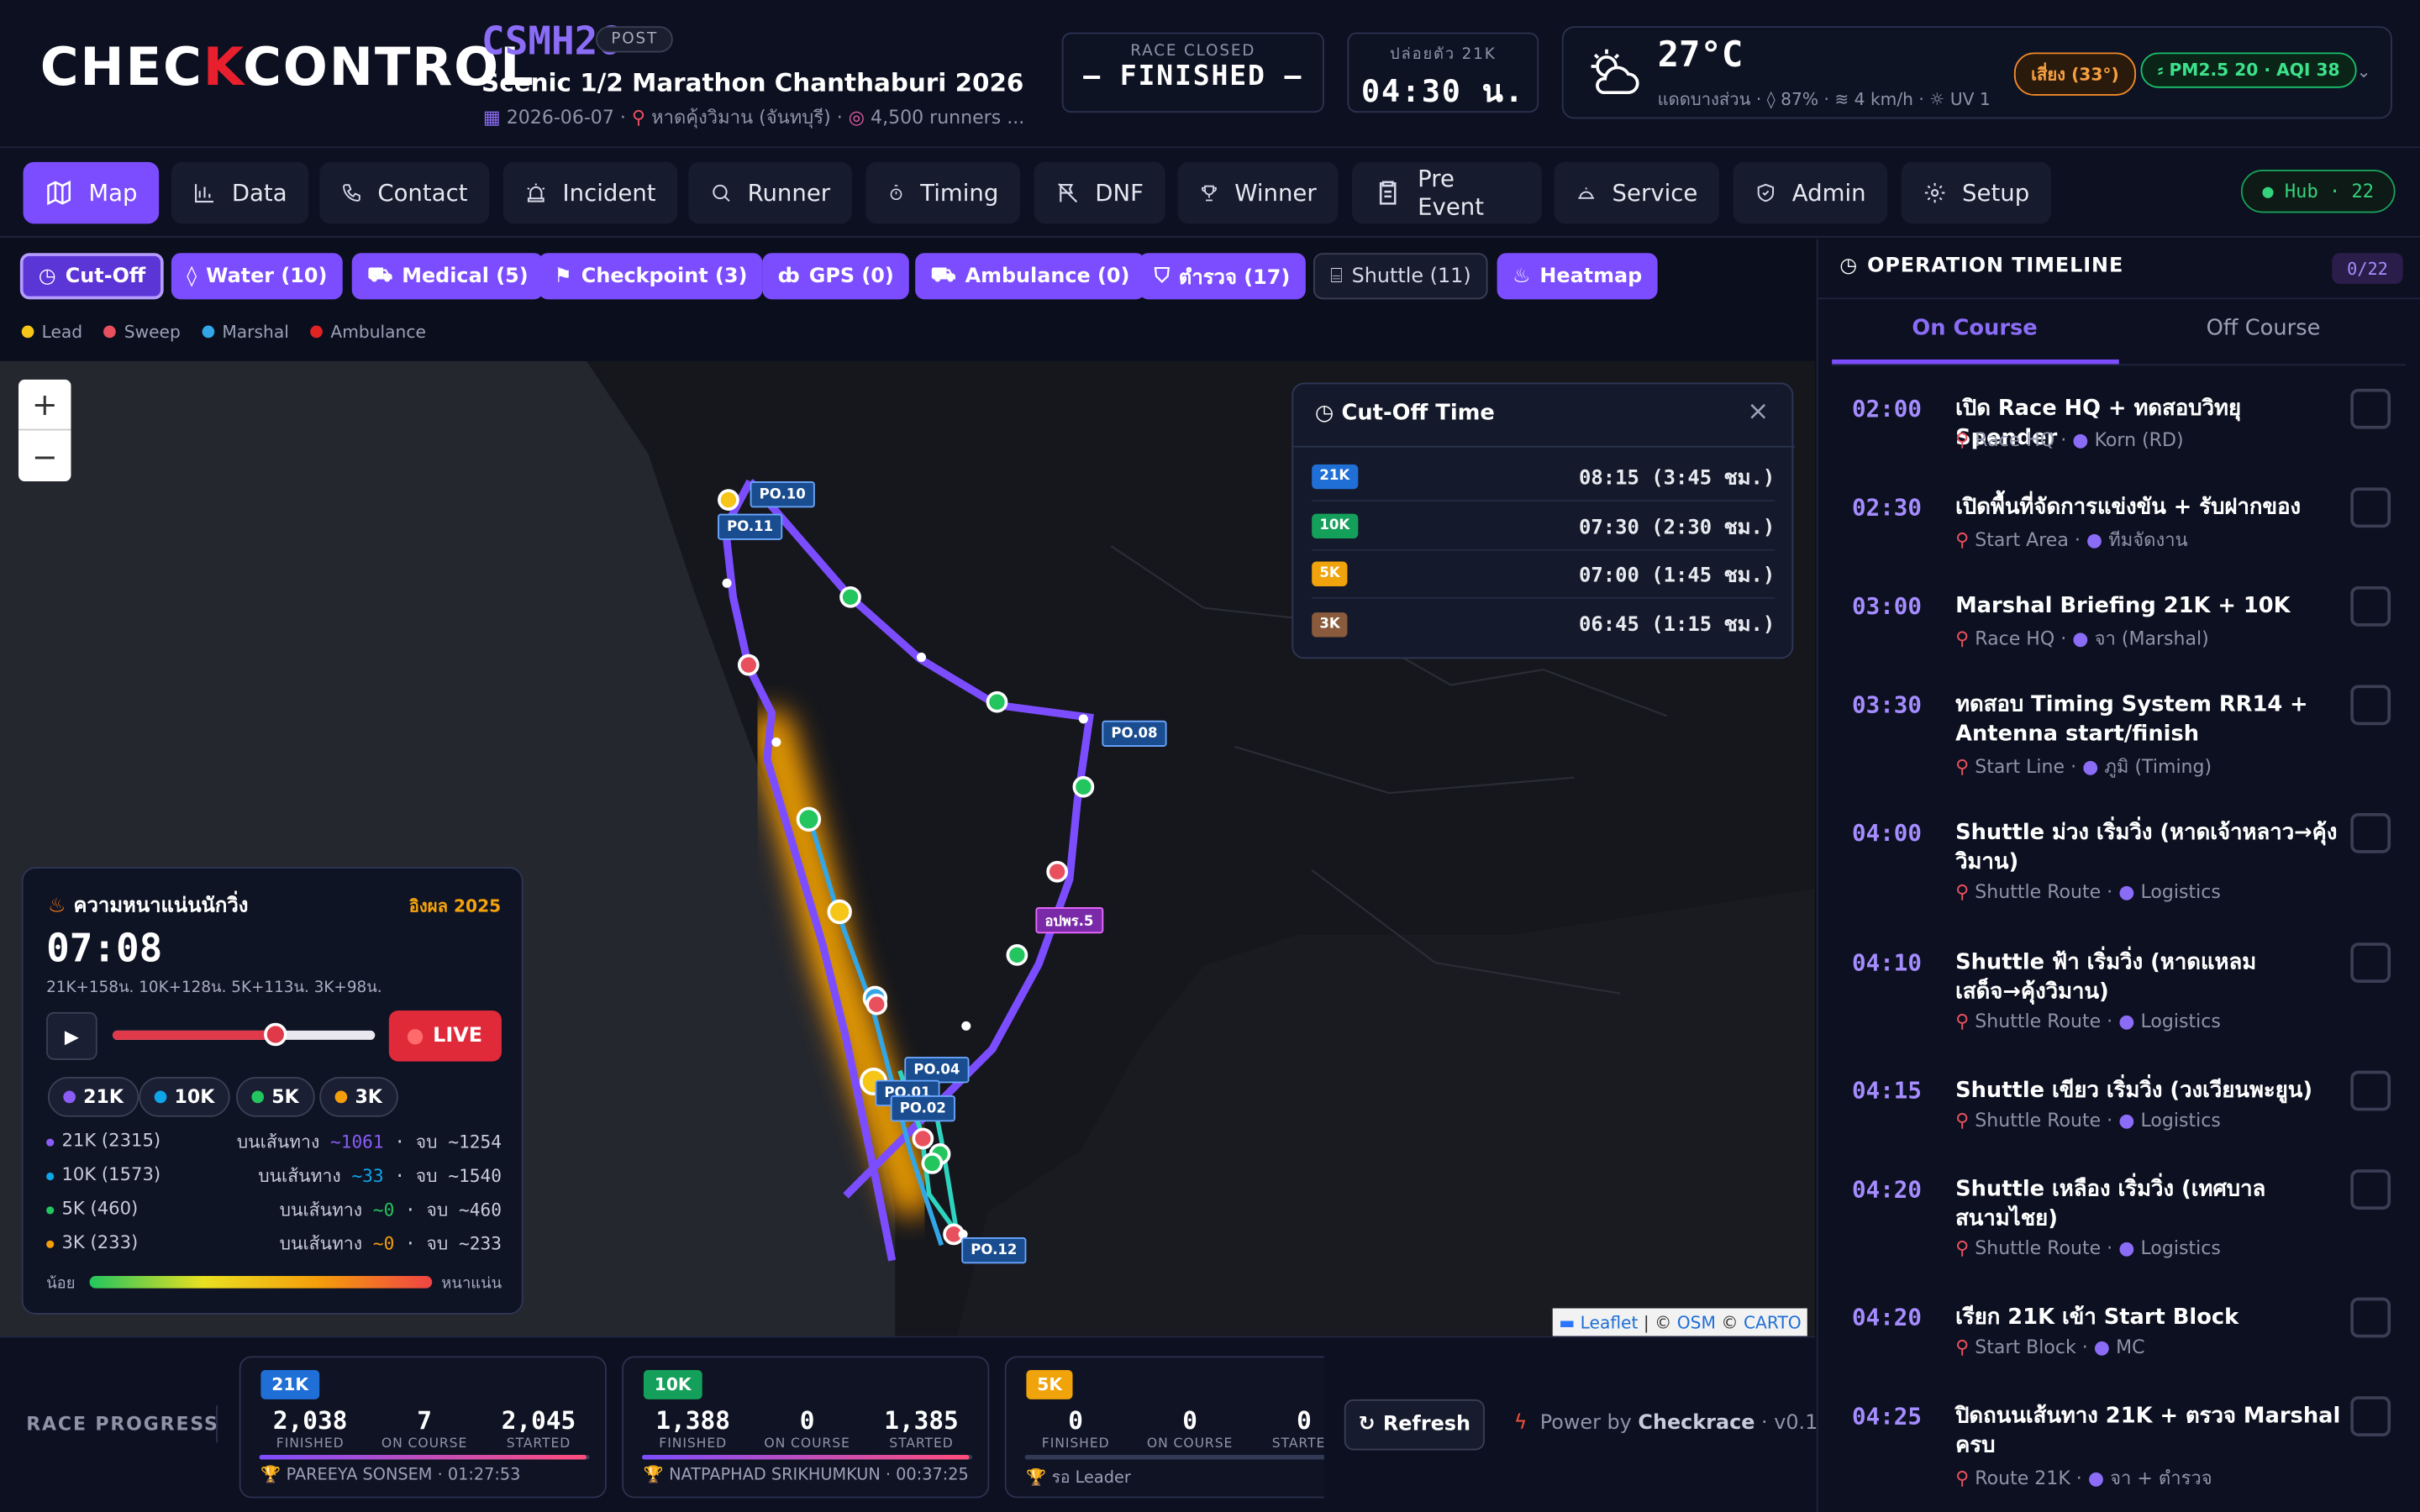 The width and height of the screenshot is (2420, 1512). I want to click on cutoff-row: 10K 07:30 (2:30 ชม.), so click(1544, 527).